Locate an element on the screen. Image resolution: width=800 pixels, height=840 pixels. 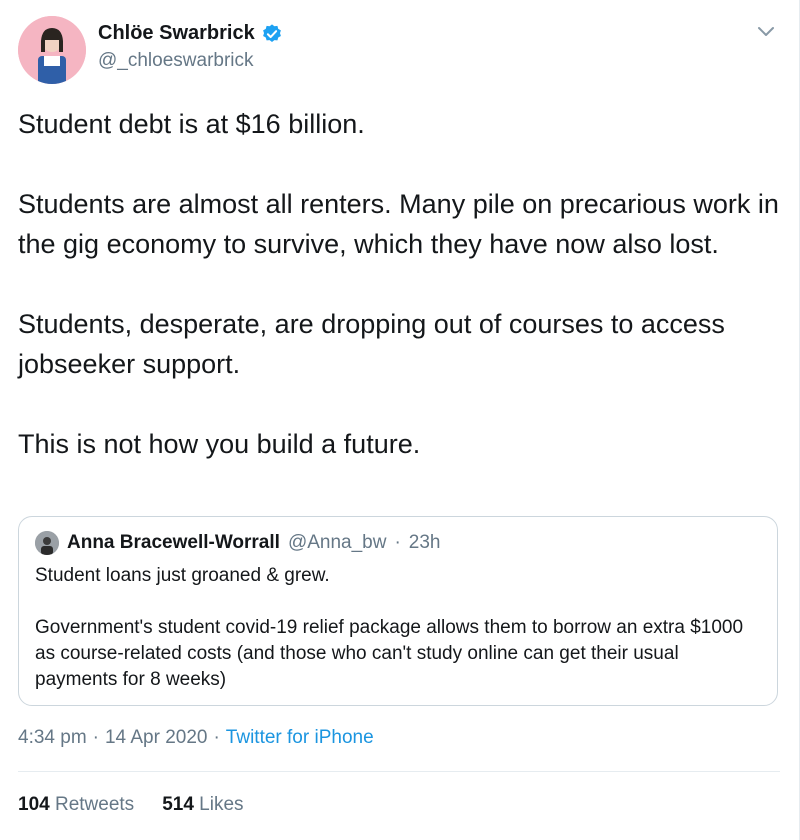
retweets-stat: 104 Retweets is located at coordinates (76, 805).